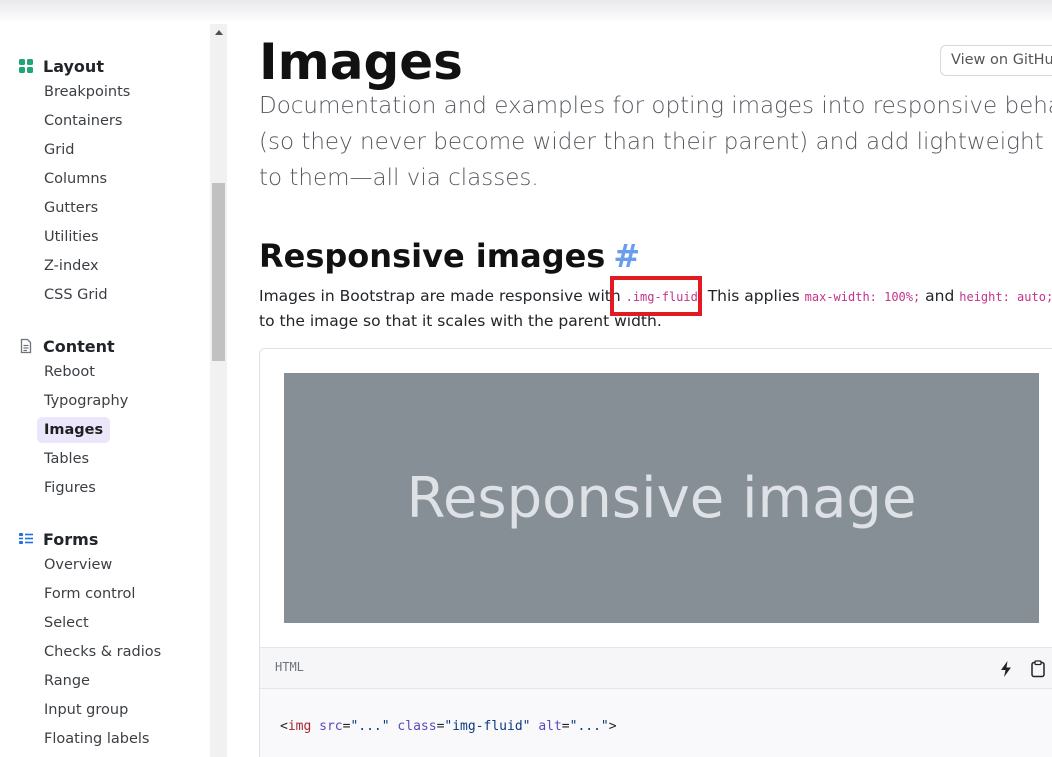 This screenshot has height=757, width=1052. Describe the element at coordinates (1038, 669) in the screenshot. I see `clipboard-icon` at that location.